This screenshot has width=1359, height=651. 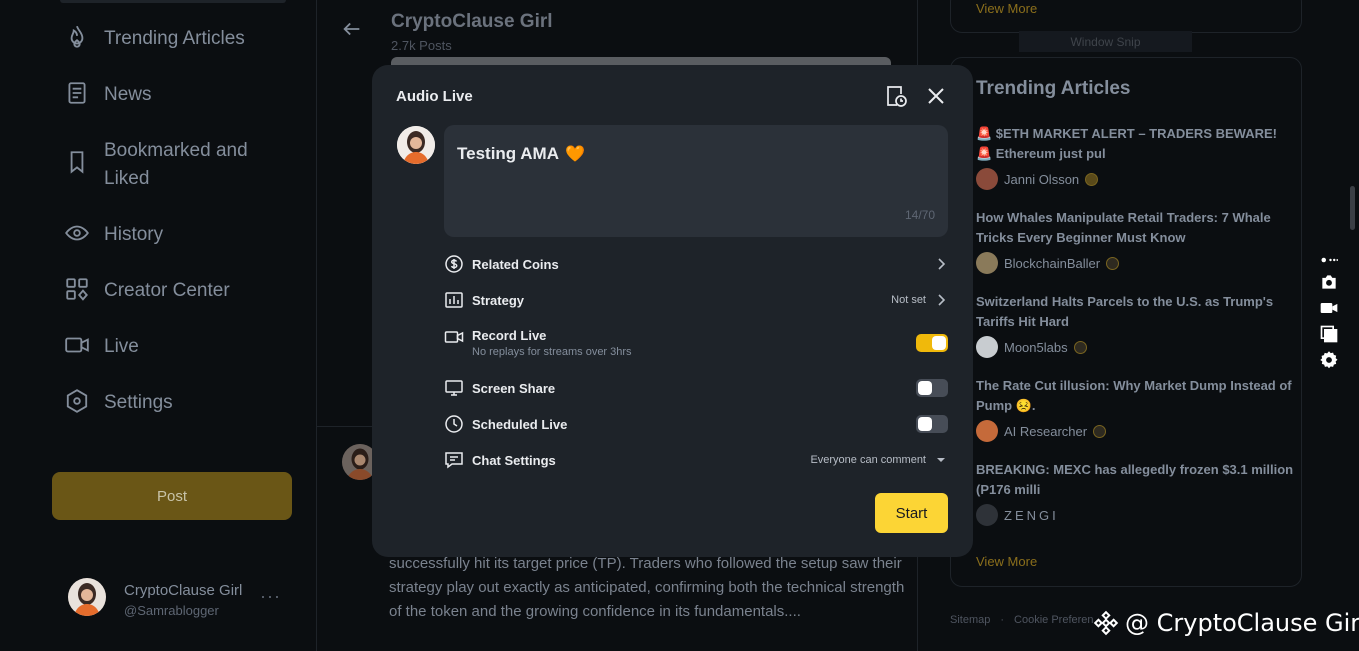 I want to click on sidebar-item-settings: Settings, so click(x=118, y=403).